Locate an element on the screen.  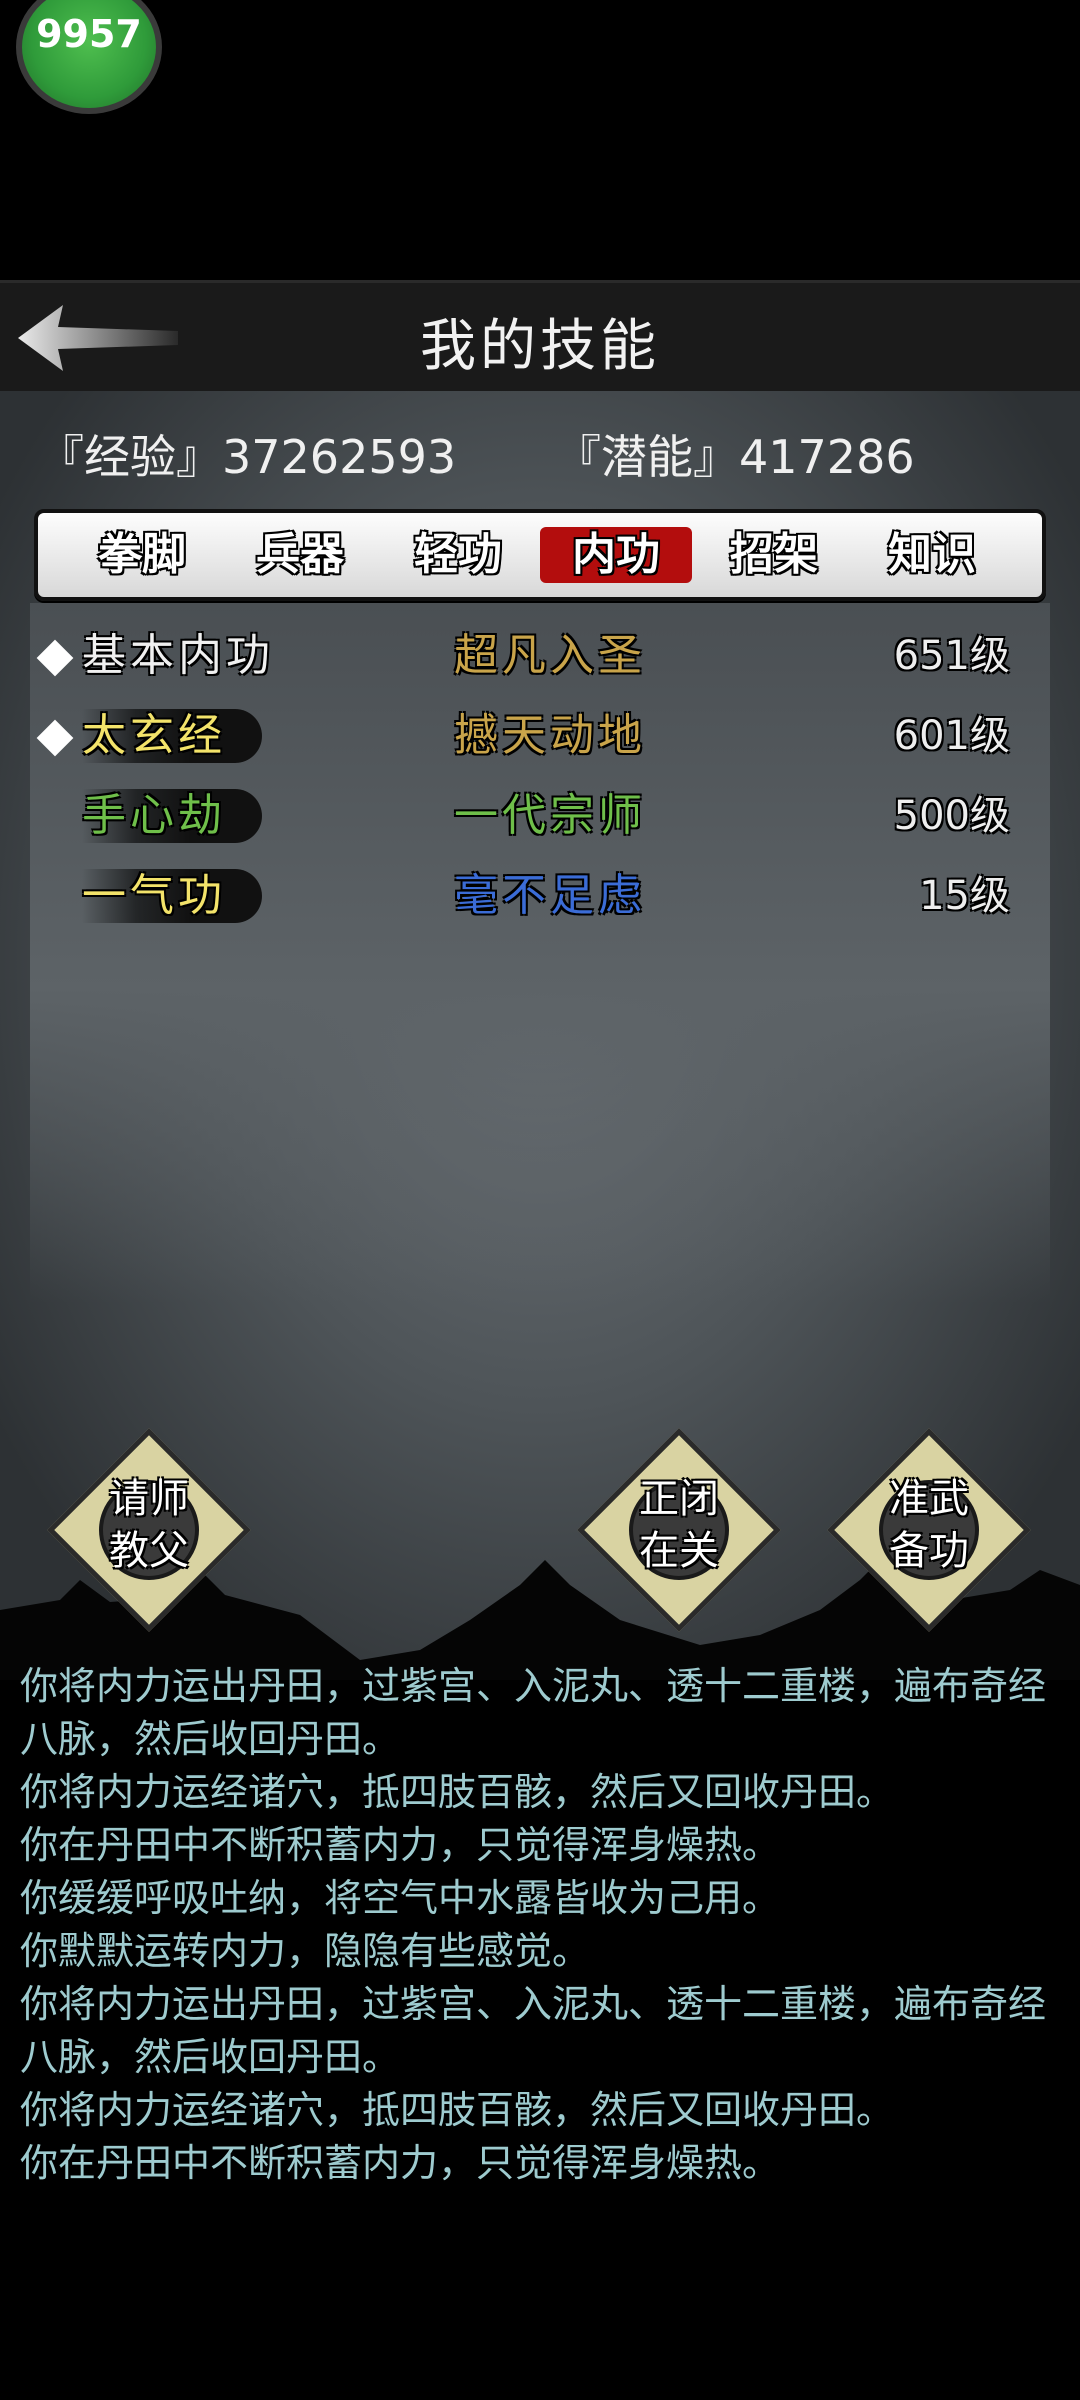
skill-level: 651级 is located at coordinates (951, 656).